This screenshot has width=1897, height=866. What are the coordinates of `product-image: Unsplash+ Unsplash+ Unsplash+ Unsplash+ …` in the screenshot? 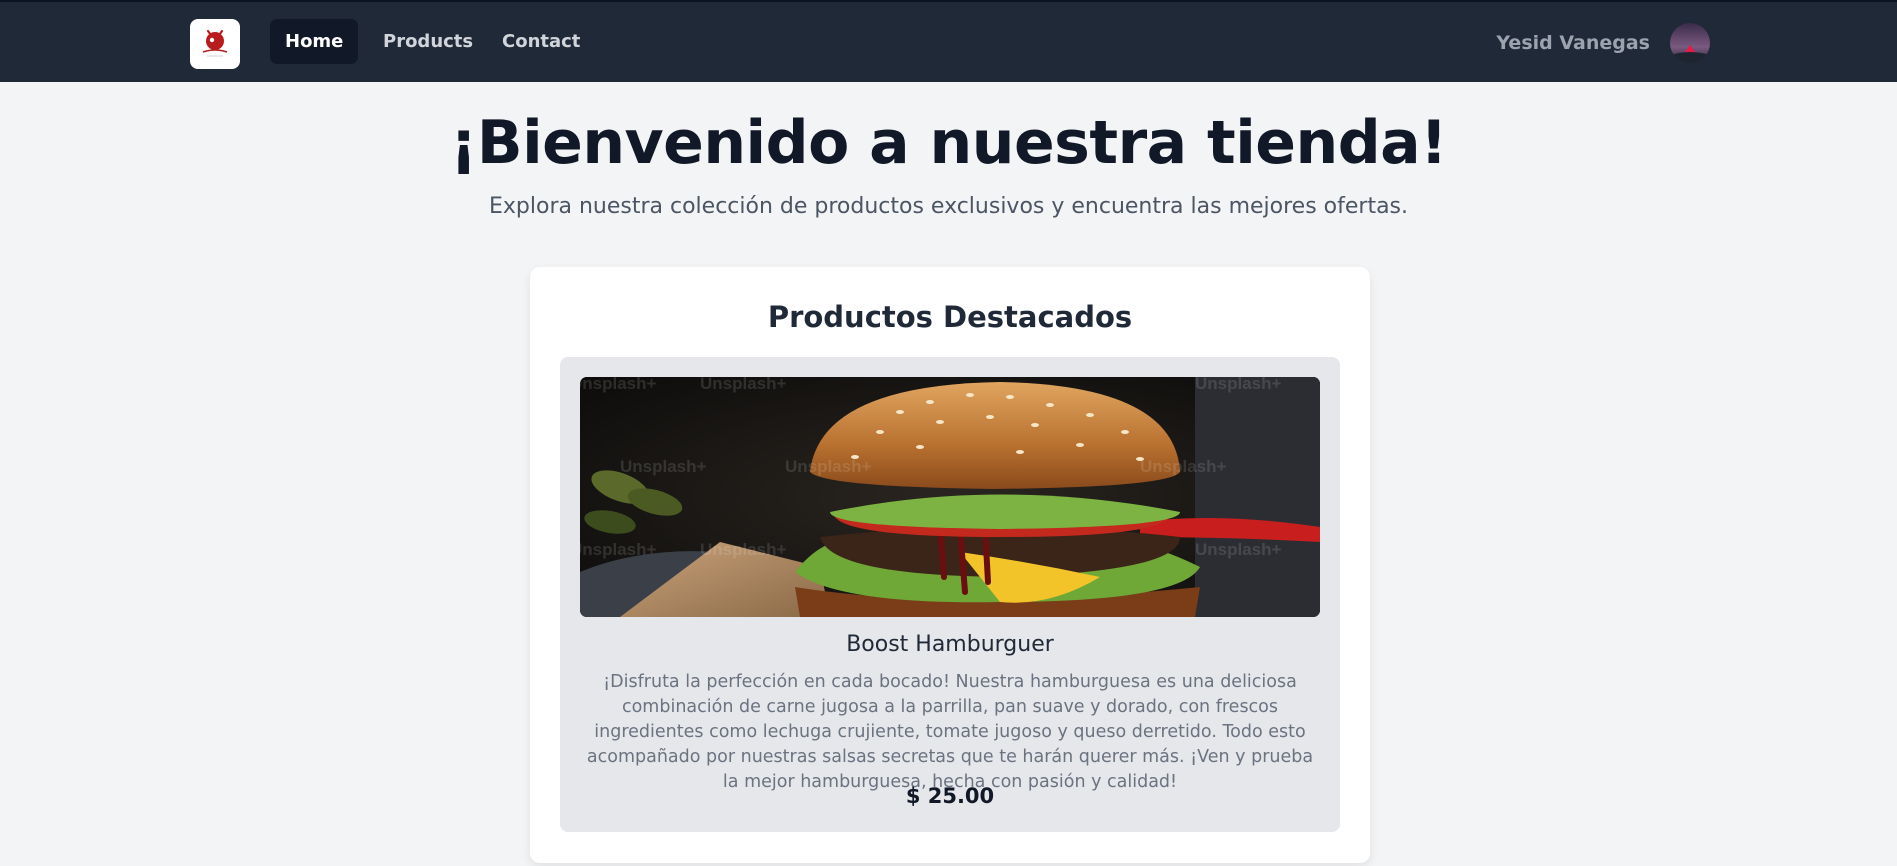 It's located at (950, 497).